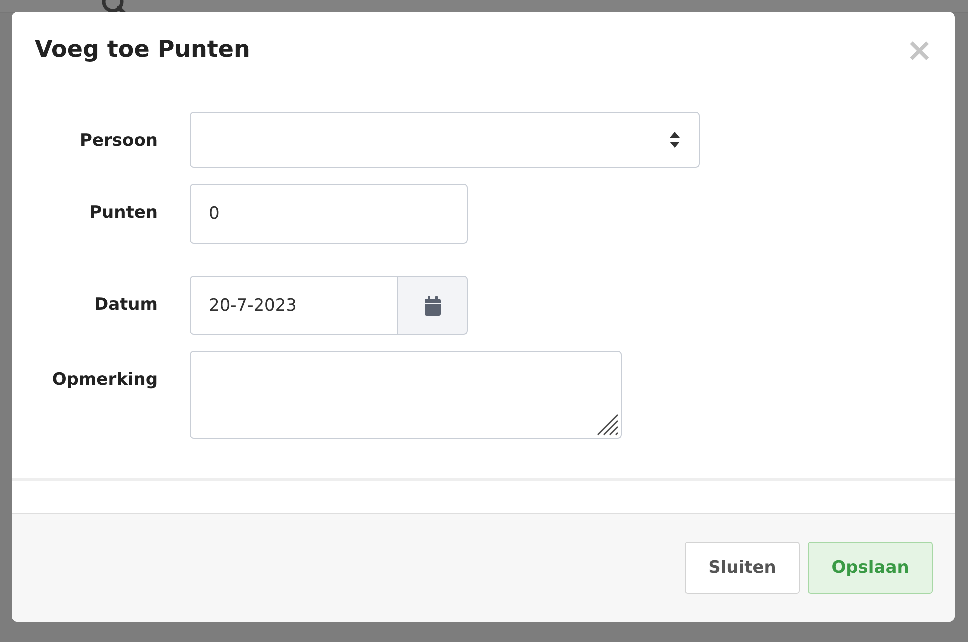  I want to click on window-title: Voeg toe Punten, so click(142, 50).